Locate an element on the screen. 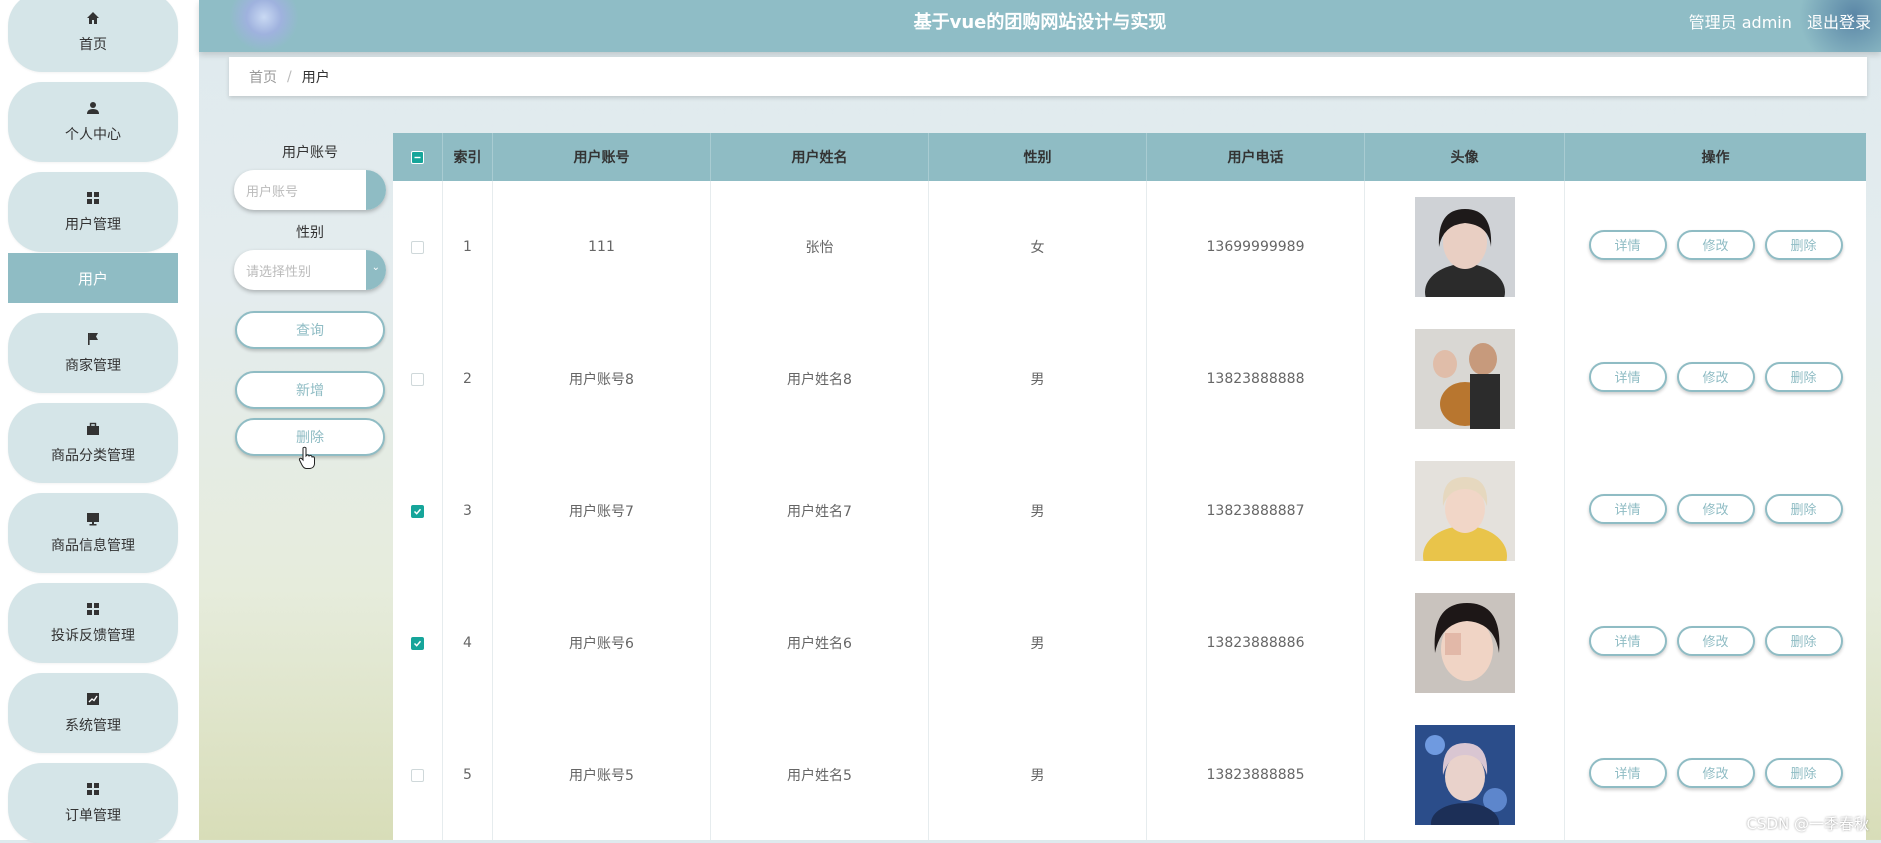  cell-phone: 13823888885 is located at coordinates (1256, 774).